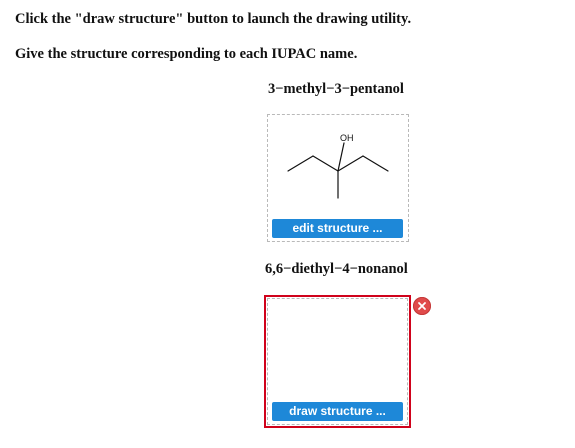  I want to click on hydroxyl-label: OH, so click(347, 138).